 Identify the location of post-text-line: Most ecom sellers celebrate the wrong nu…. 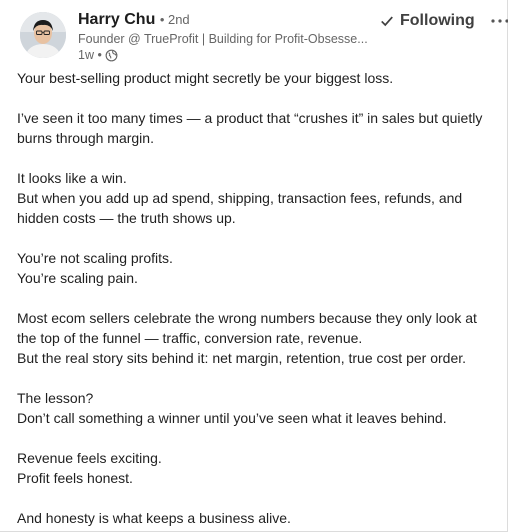
(247, 318).